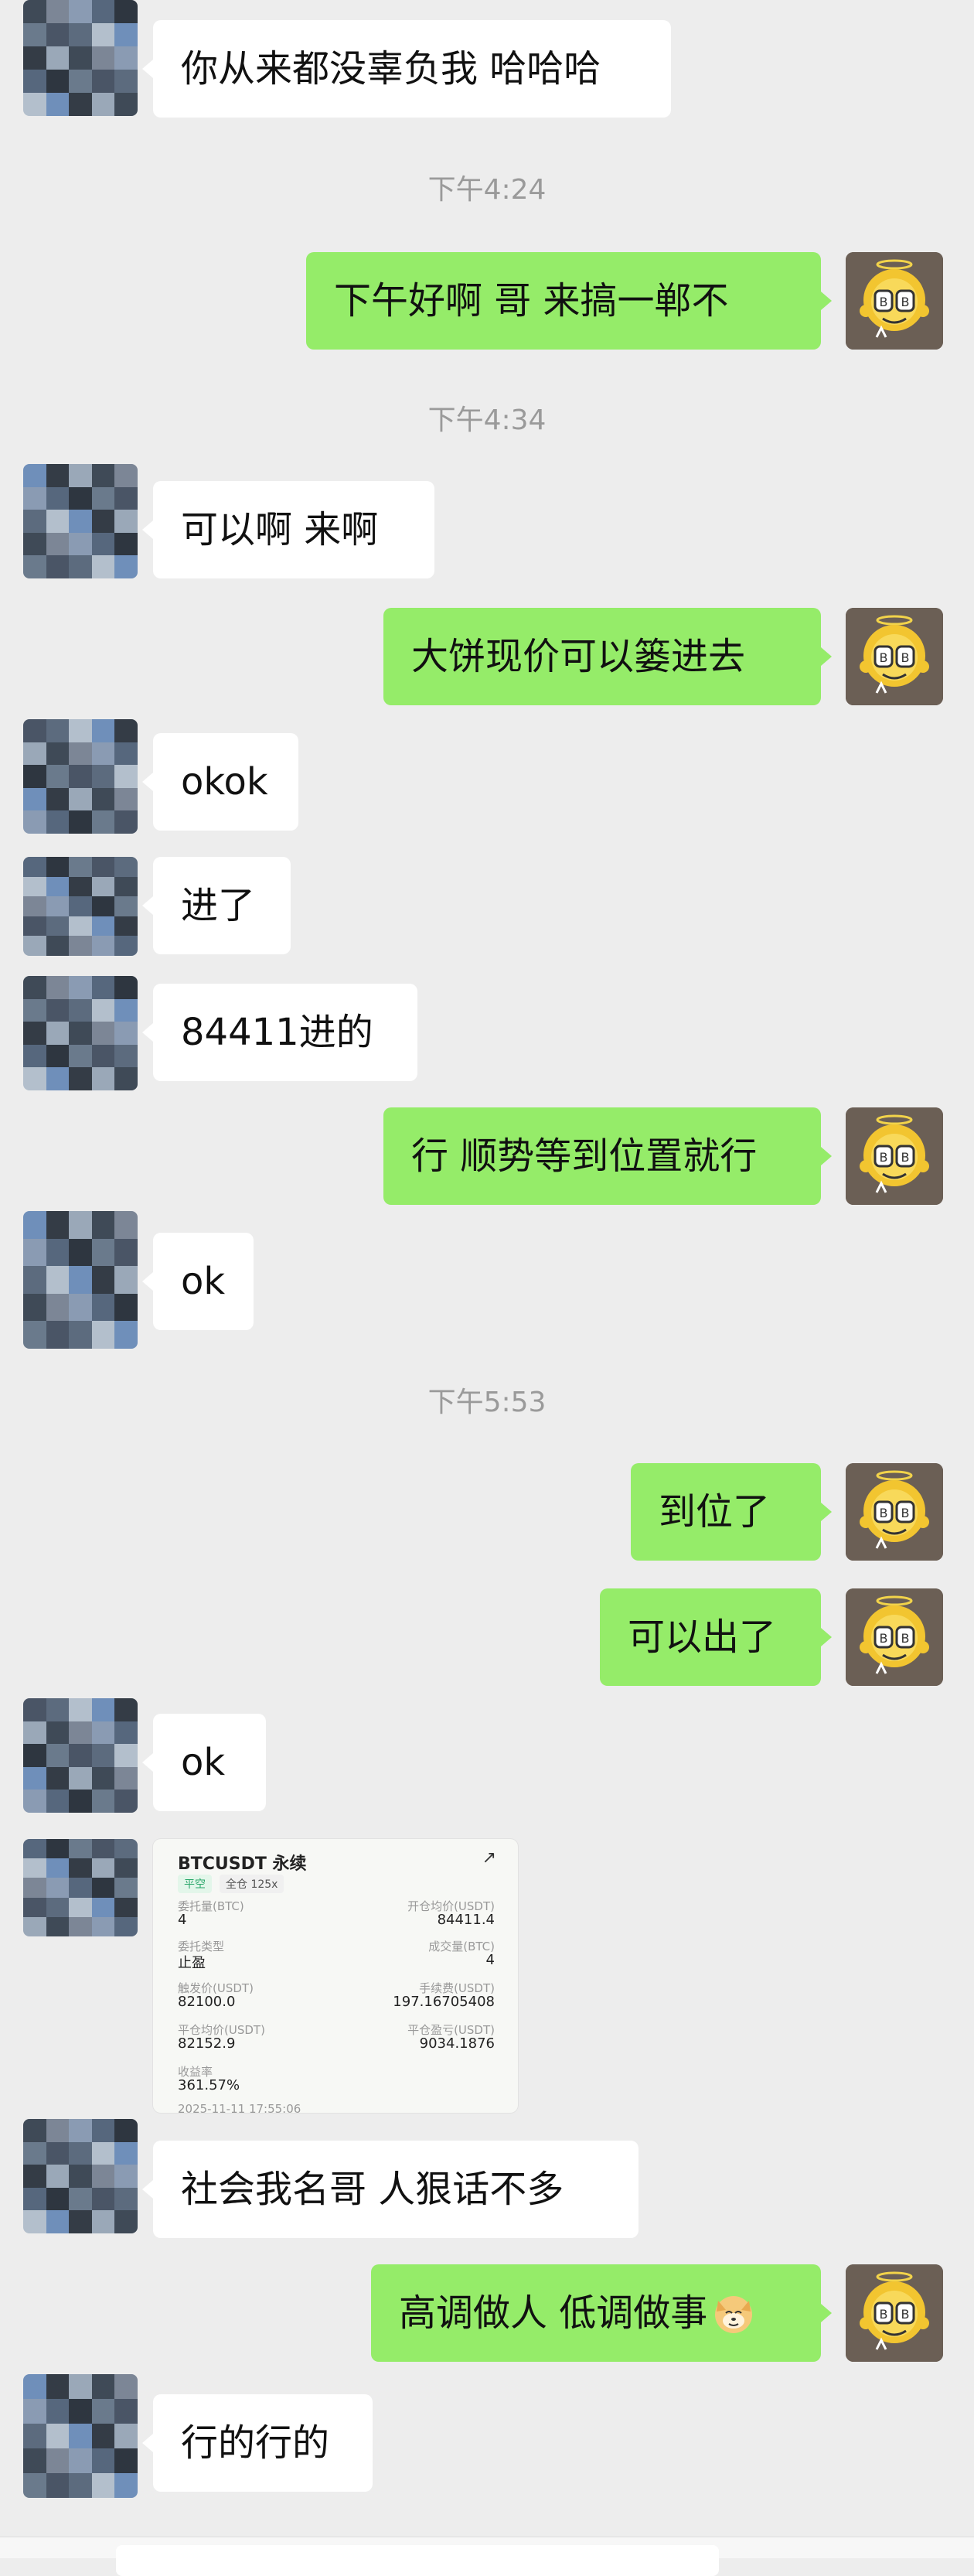 This screenshot has height=2576, width=974. I want to click on message-bubble-incoming: 社会我名哥 人狠话不多, so click(396, 2189).